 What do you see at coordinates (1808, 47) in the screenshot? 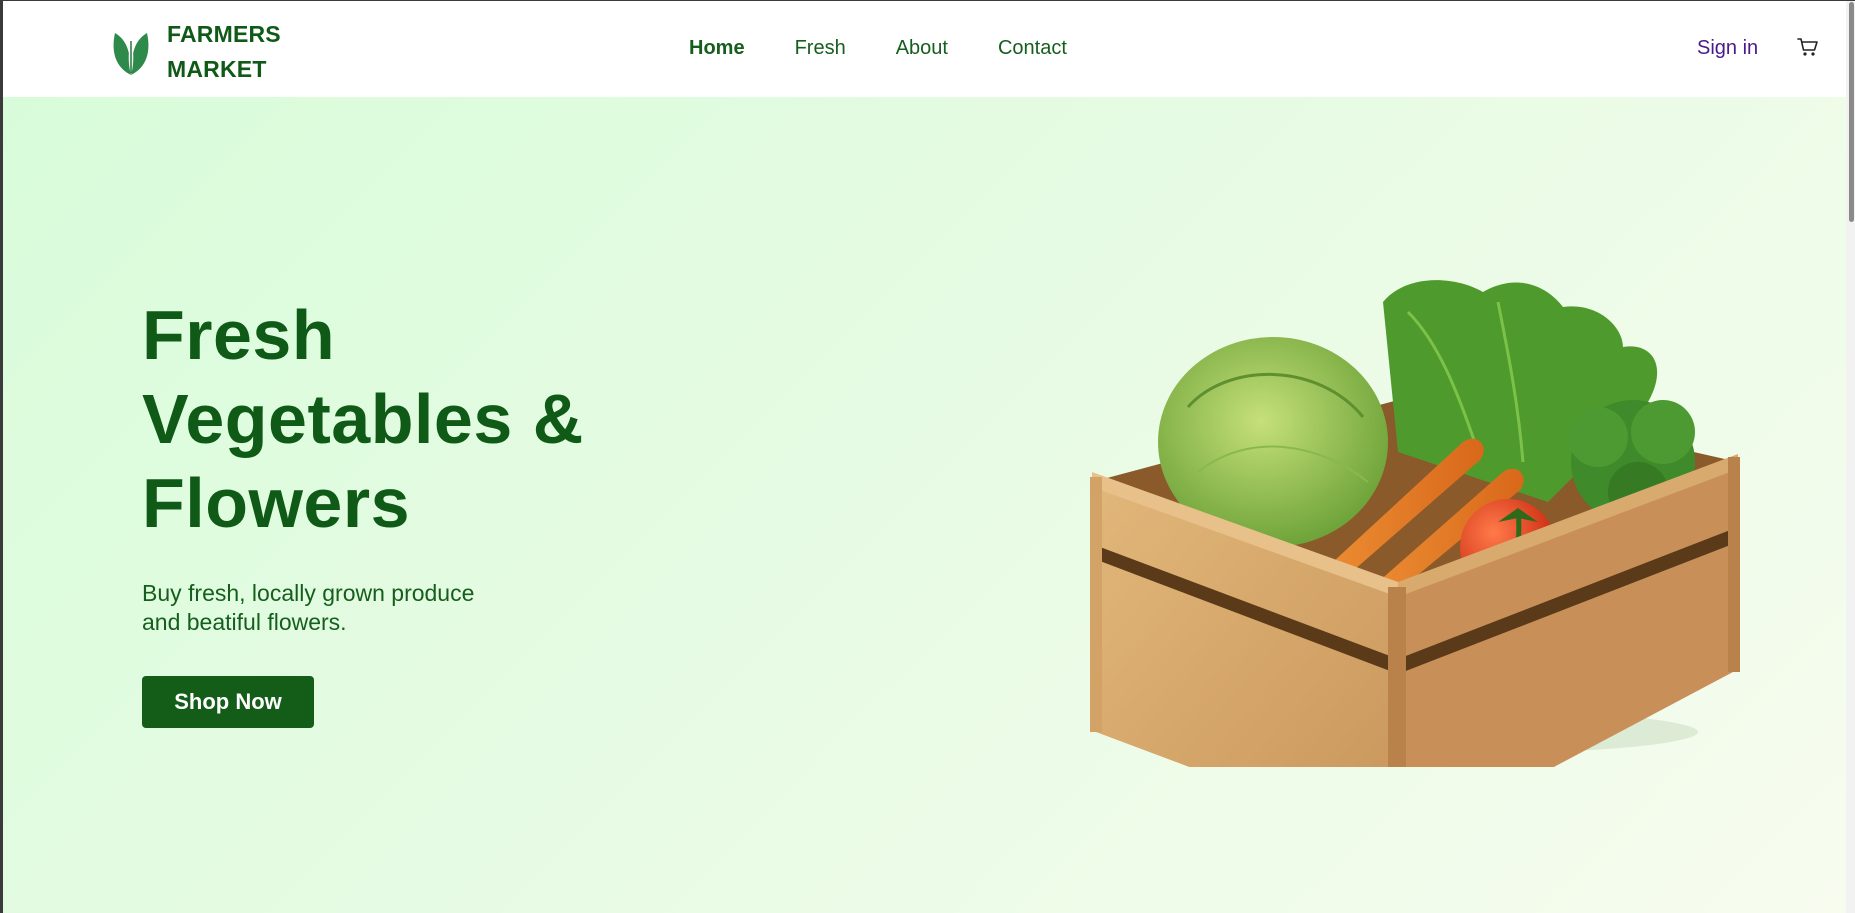
I see `cart-icon` at bounding box center [1808, 47].